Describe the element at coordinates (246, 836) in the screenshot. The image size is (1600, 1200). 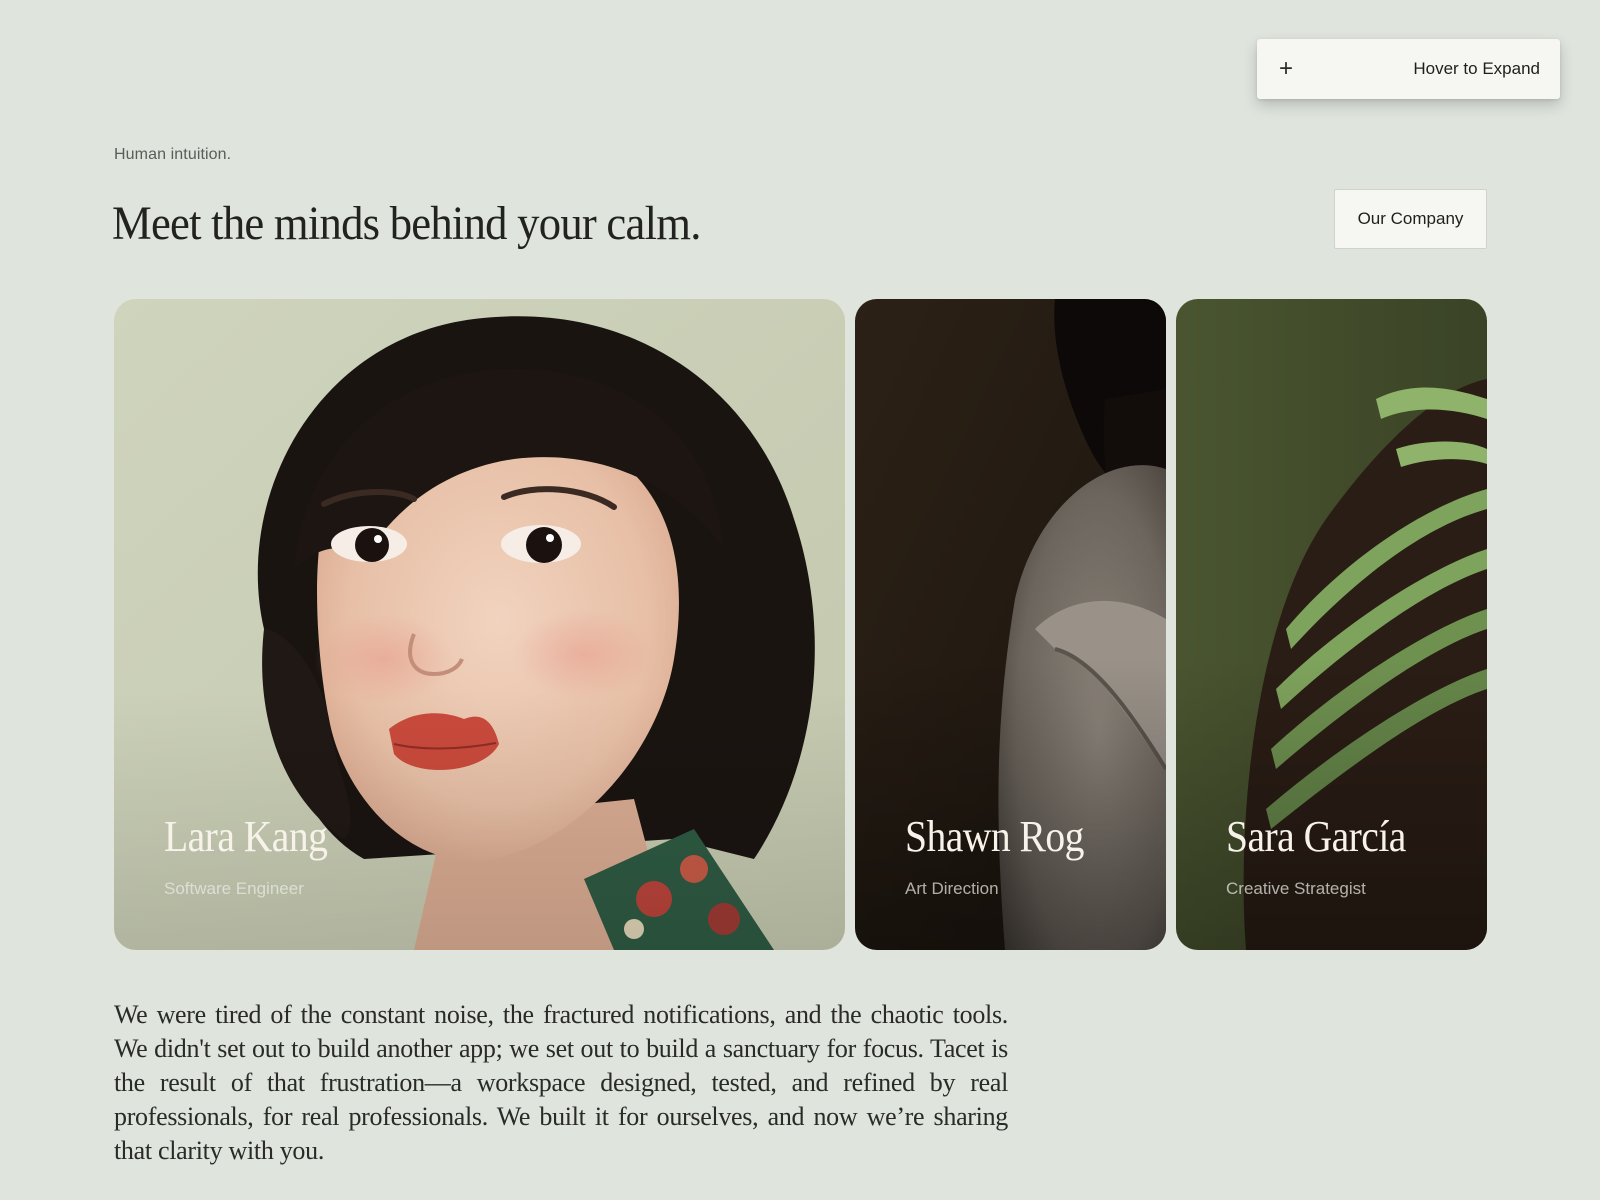
I see `member-name: Lara Kang` at that location.